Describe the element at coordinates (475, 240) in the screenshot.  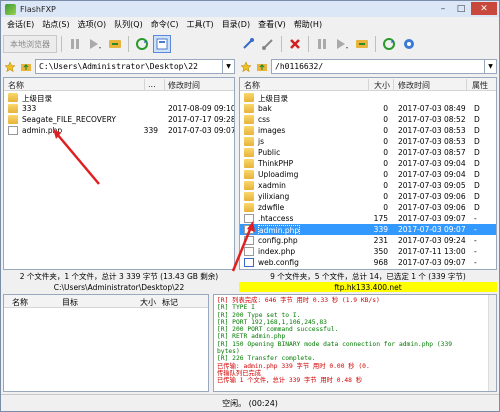
I see `file-attr: -` at that location.